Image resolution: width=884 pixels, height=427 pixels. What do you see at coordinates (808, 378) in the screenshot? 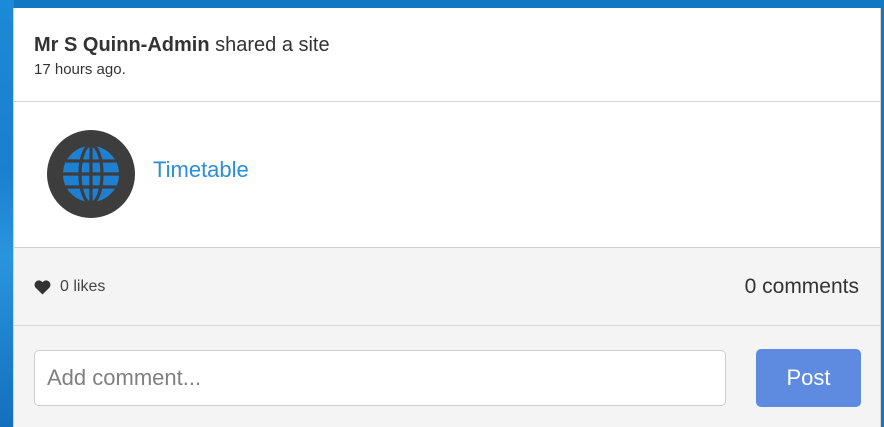
I see `post-button: Post` at bounding box center [808, 378].